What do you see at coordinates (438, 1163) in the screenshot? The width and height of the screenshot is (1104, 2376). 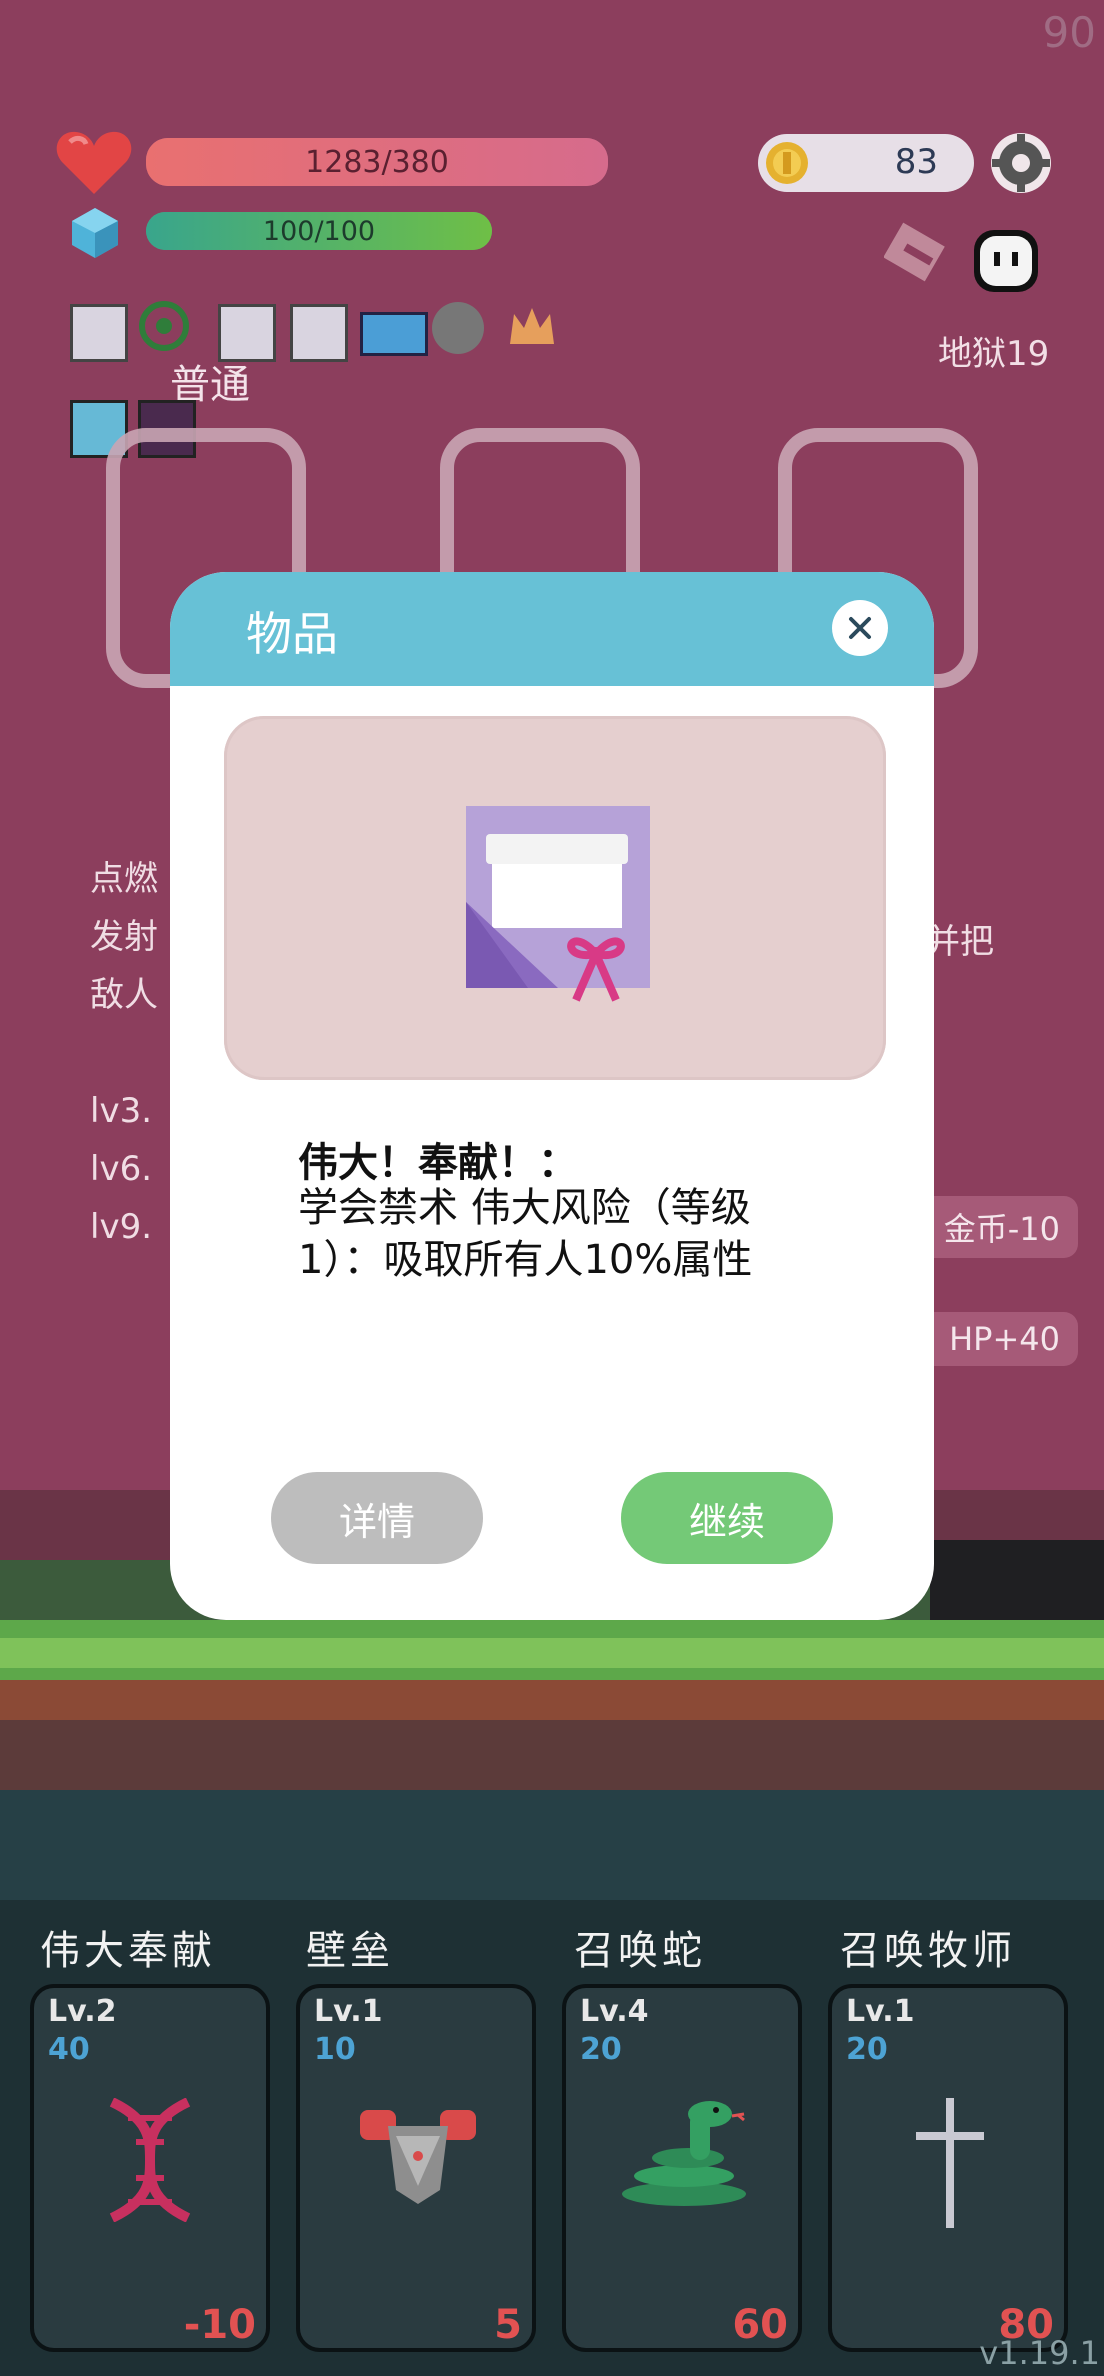 I see `item-name: 伟大！奉献！：` at bounding box center [438, 1163].